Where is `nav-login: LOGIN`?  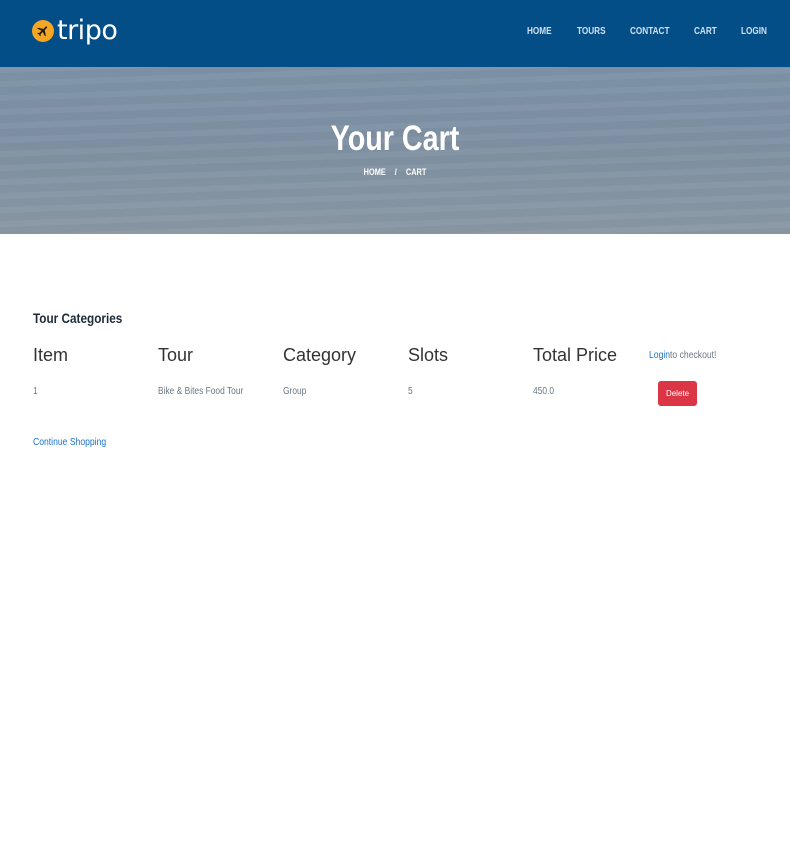 nav-login: LOGIN is located at coordinates (754, 31).